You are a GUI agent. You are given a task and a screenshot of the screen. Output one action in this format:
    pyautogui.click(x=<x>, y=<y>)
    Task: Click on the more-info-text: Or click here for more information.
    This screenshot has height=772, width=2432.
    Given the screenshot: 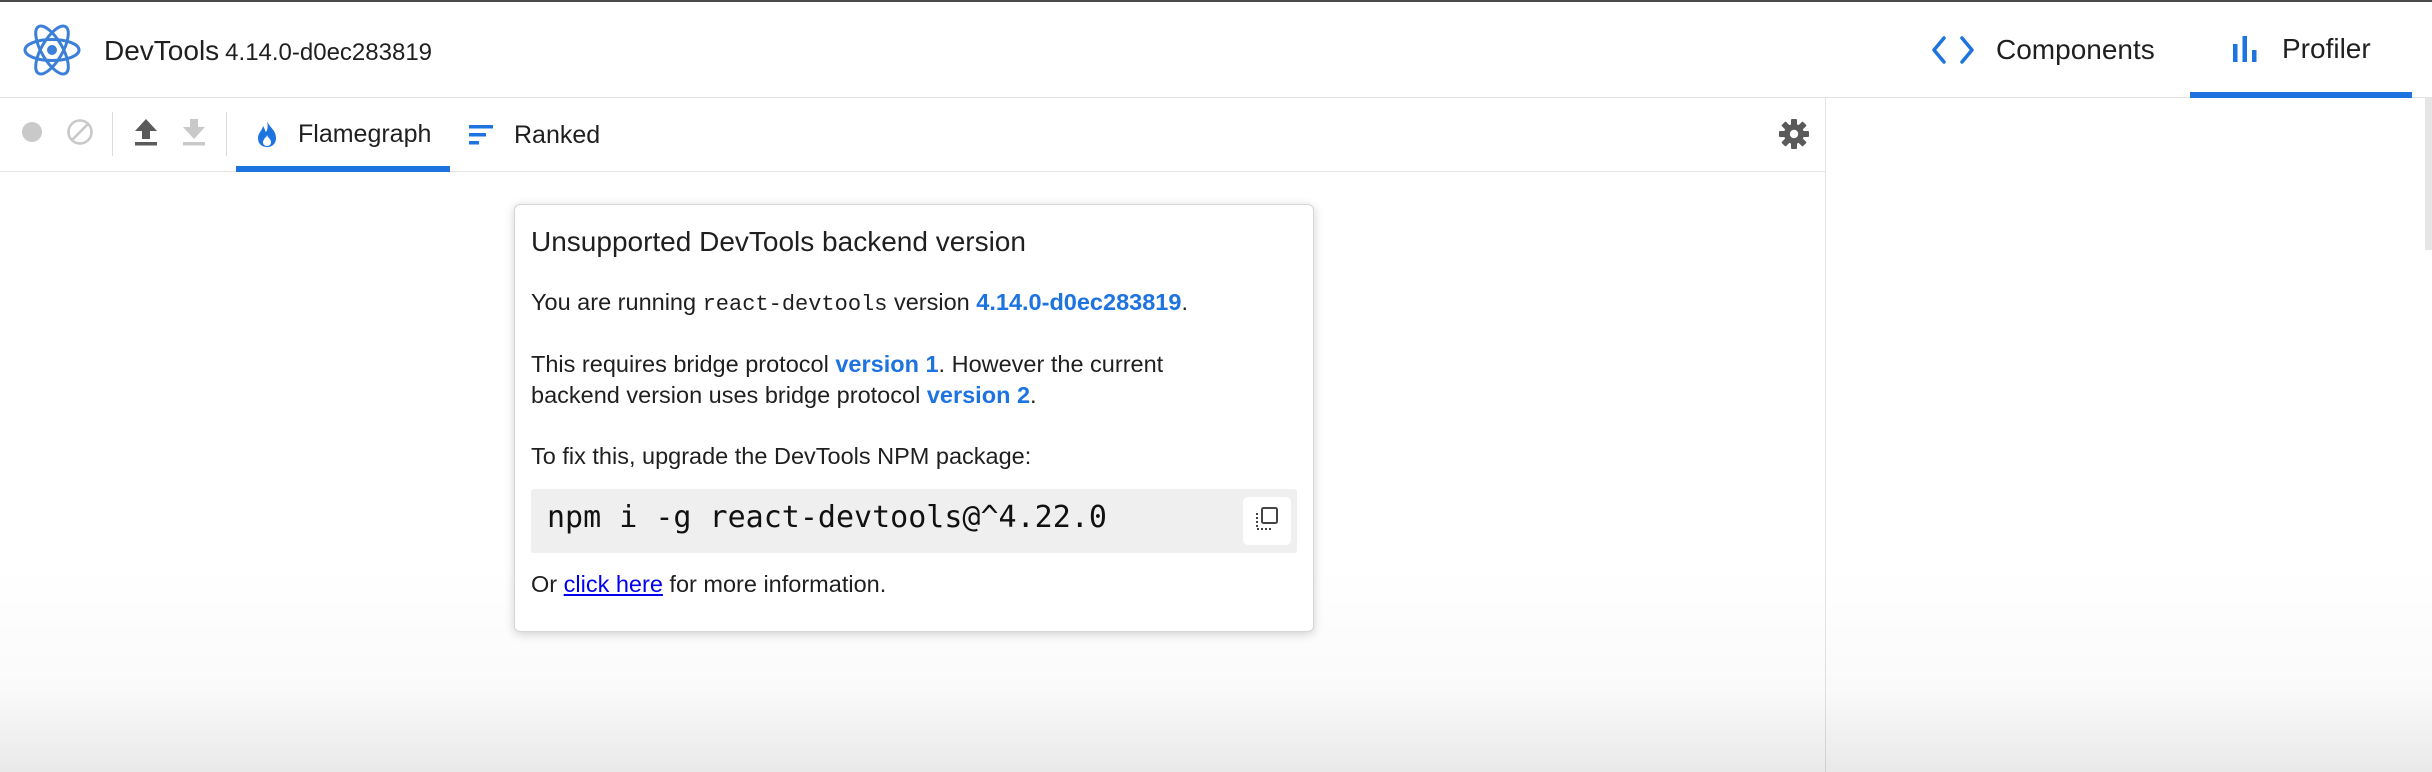 What is the action you would take?
    pyautogui.click(x=708, y=584)
    